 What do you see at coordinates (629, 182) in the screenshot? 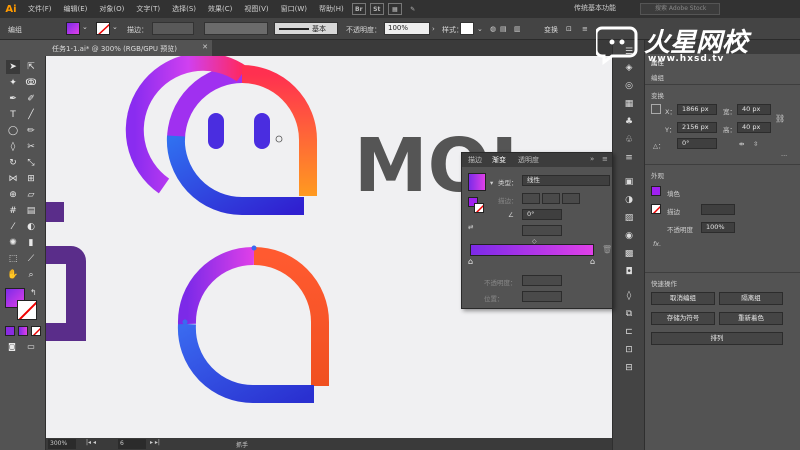
I see `gradient-panel-icon: ▣` at bounding box center [629, 182].